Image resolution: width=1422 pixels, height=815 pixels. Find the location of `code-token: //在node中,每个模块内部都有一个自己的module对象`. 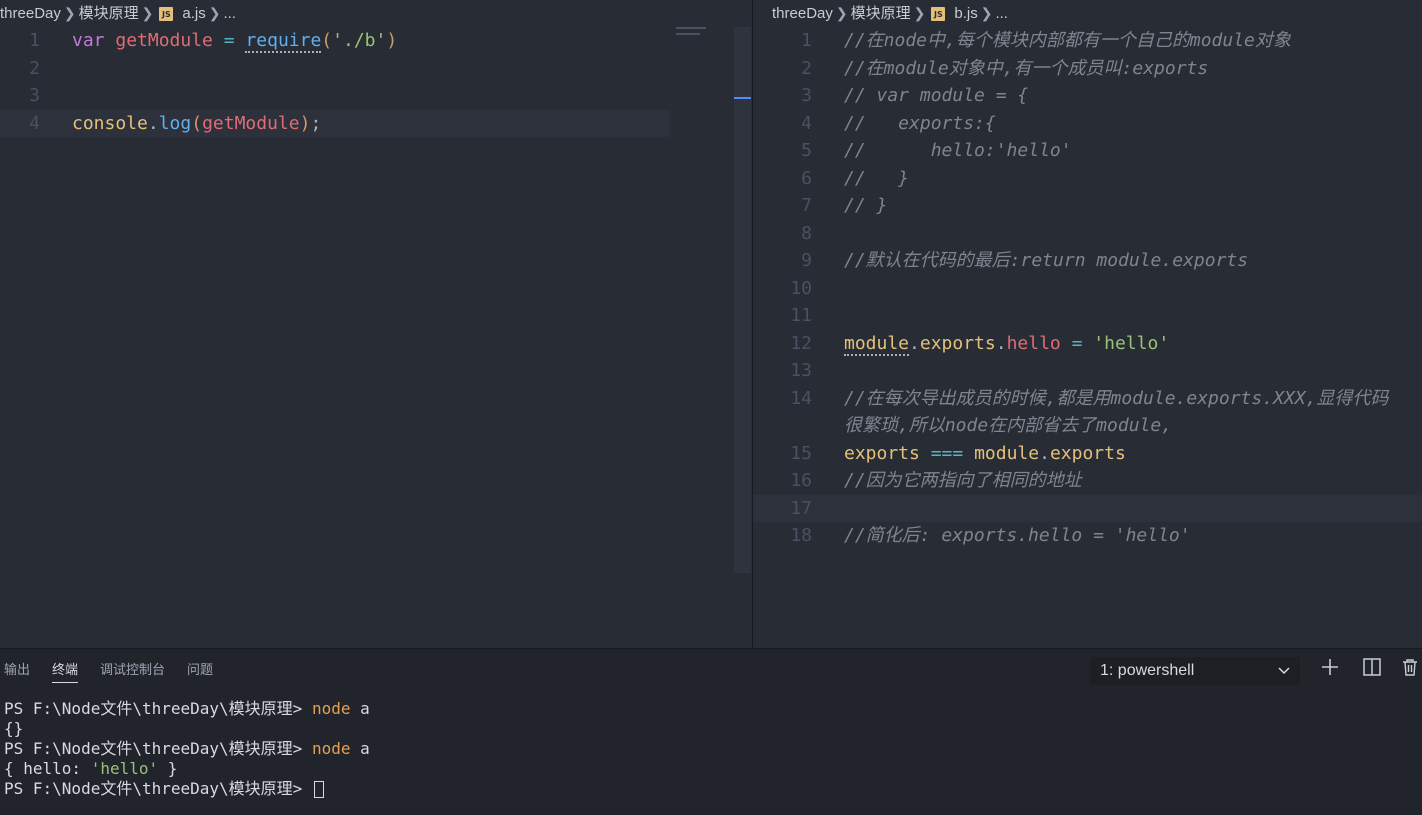

code-token: //在node中,每个模块内部都有一个自己的module对象 is located at coordinates (1067, 40).